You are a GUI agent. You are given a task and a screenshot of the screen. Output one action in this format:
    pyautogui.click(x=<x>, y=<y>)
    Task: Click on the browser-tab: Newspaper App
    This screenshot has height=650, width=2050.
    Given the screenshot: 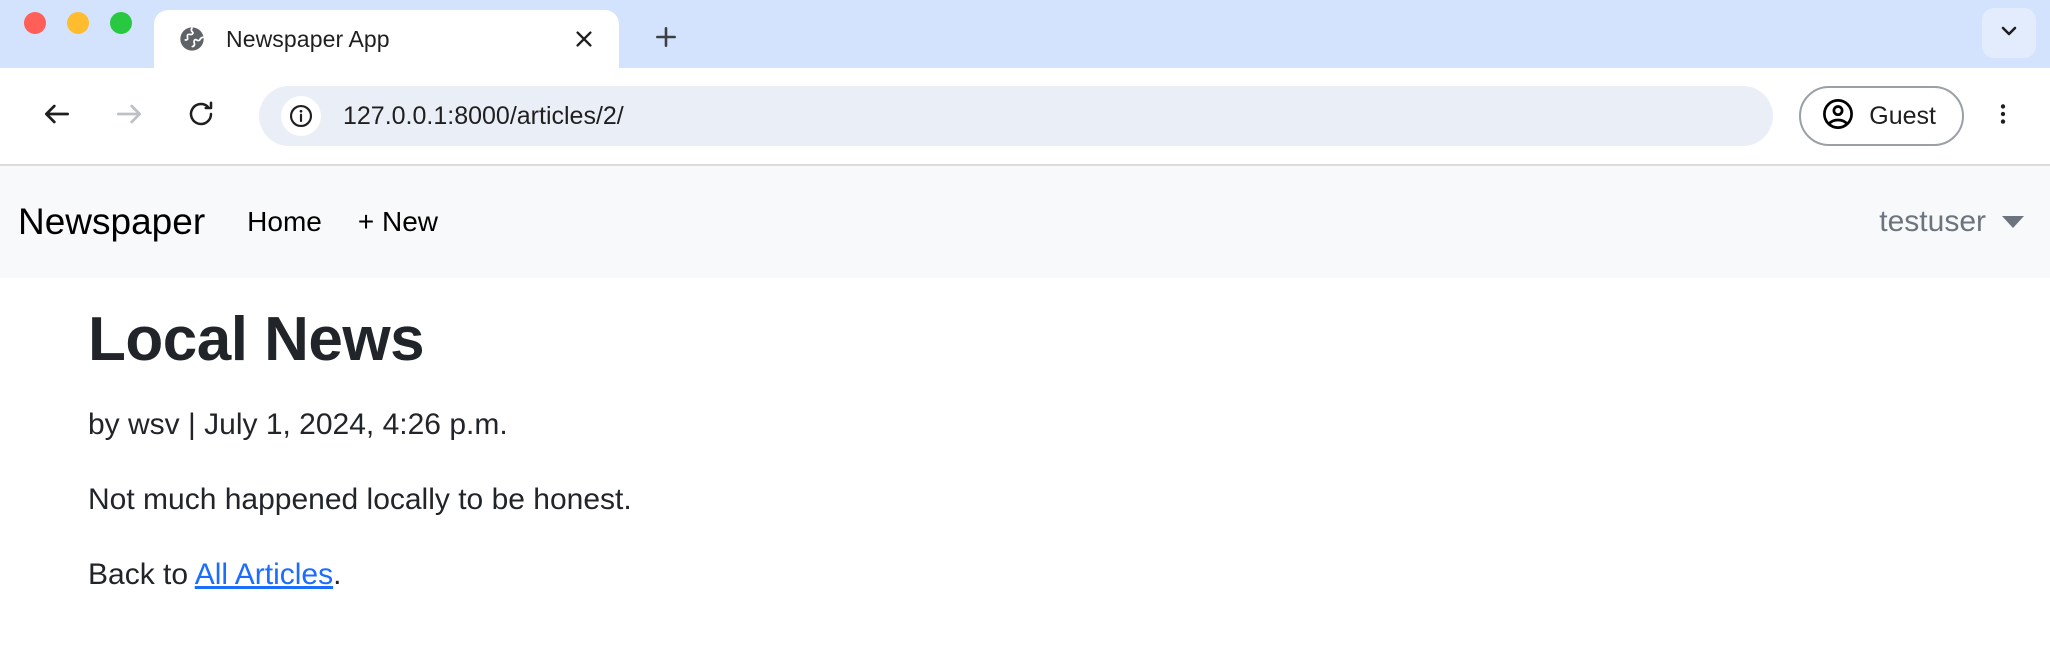 What is the action you would take?
    pyautogui.click(x=386, y=39)
    